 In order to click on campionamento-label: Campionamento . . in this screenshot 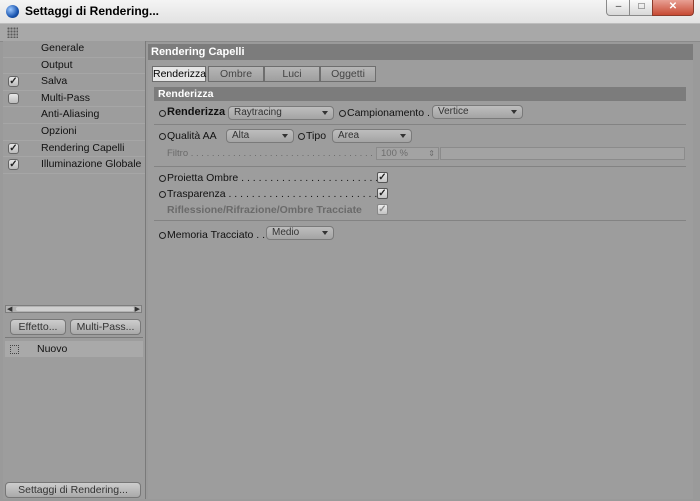, I will do `click(391, 113)`.